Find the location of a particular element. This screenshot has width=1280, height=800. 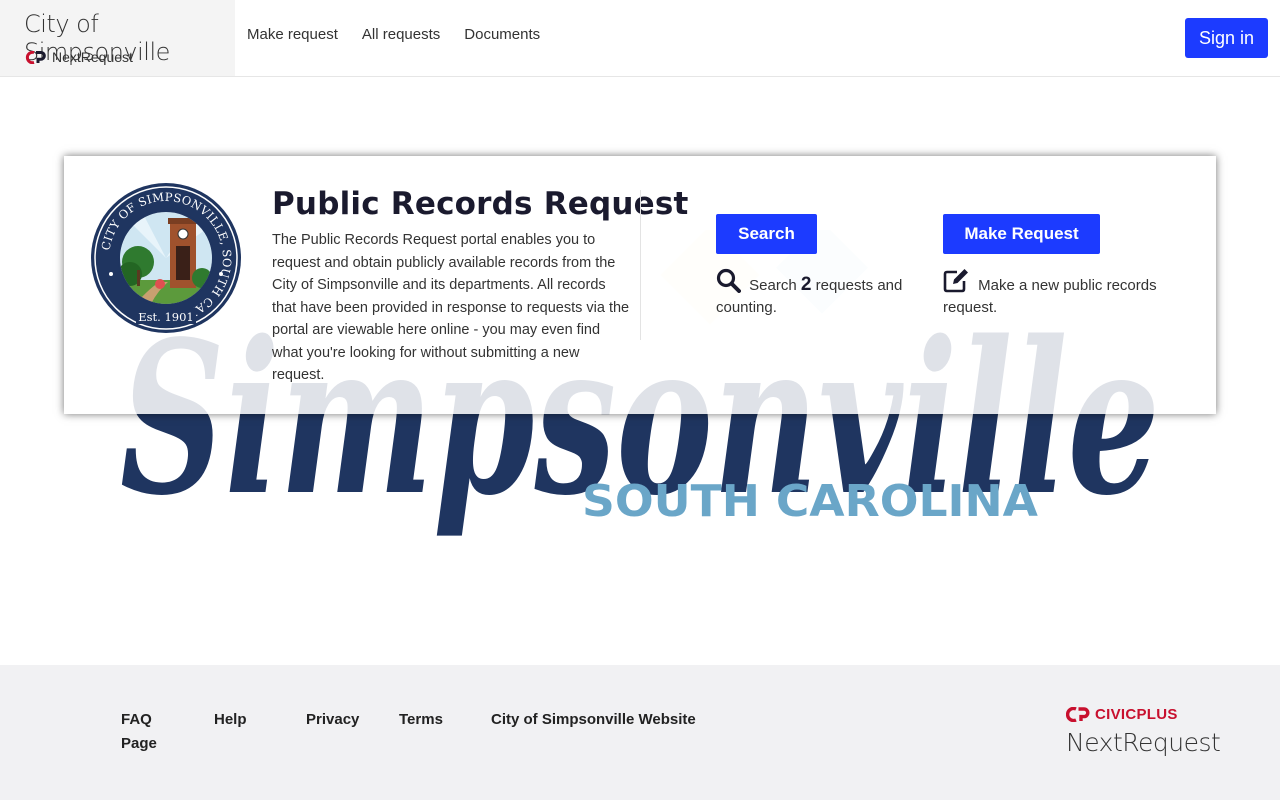

nav-all-requests: All requests is located at coordinates (401, 34).